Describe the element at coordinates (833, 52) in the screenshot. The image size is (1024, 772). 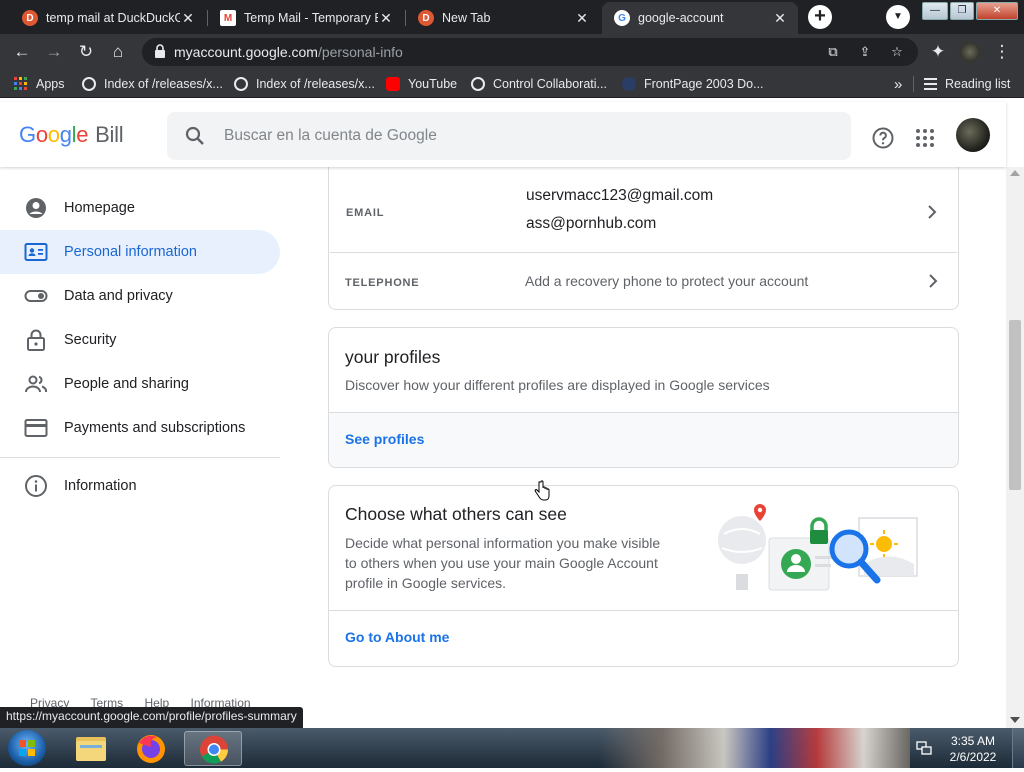
I see `translate-icon: ⧉` at that location.